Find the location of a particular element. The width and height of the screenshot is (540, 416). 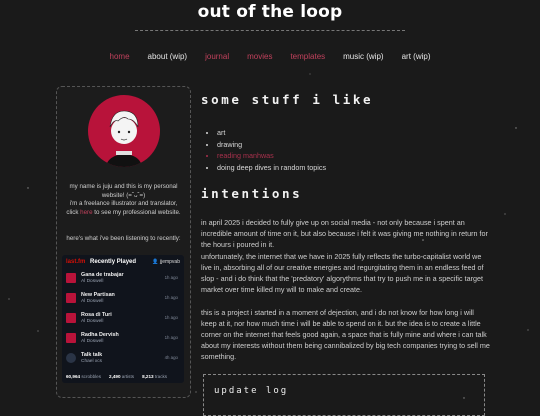

title-divider is located at coordinates (270, 30).